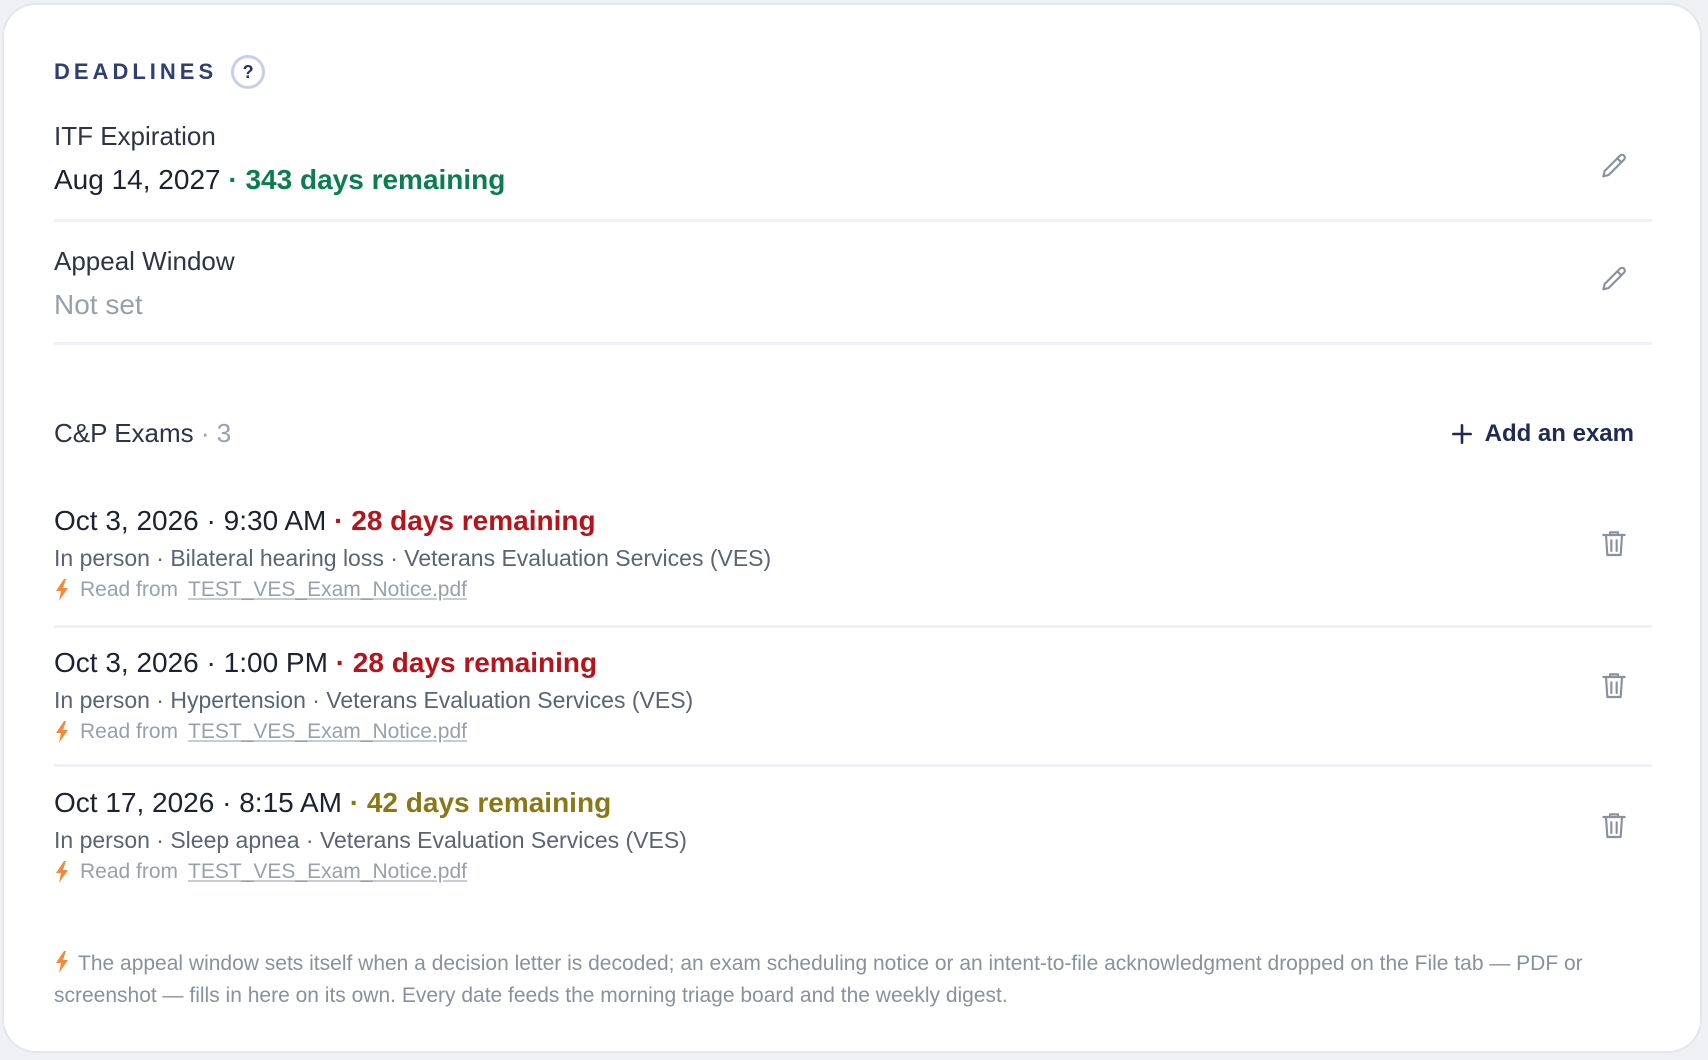 The width and height of the screenshot is (1708, 1060). I want to click on exam-datetime: Oct 3, 2026 · 1:00 PM, so click(191, 662).